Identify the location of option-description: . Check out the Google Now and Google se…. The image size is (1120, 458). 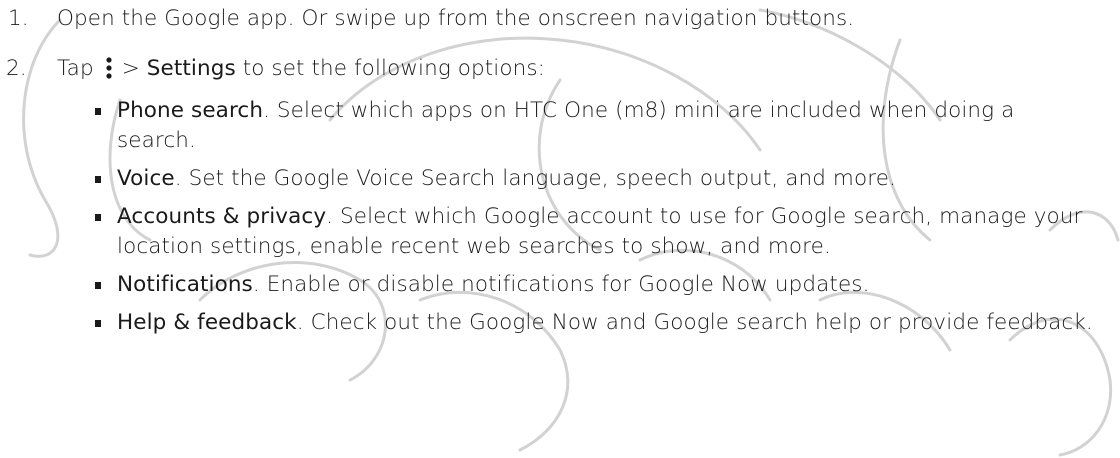
(694, 322).